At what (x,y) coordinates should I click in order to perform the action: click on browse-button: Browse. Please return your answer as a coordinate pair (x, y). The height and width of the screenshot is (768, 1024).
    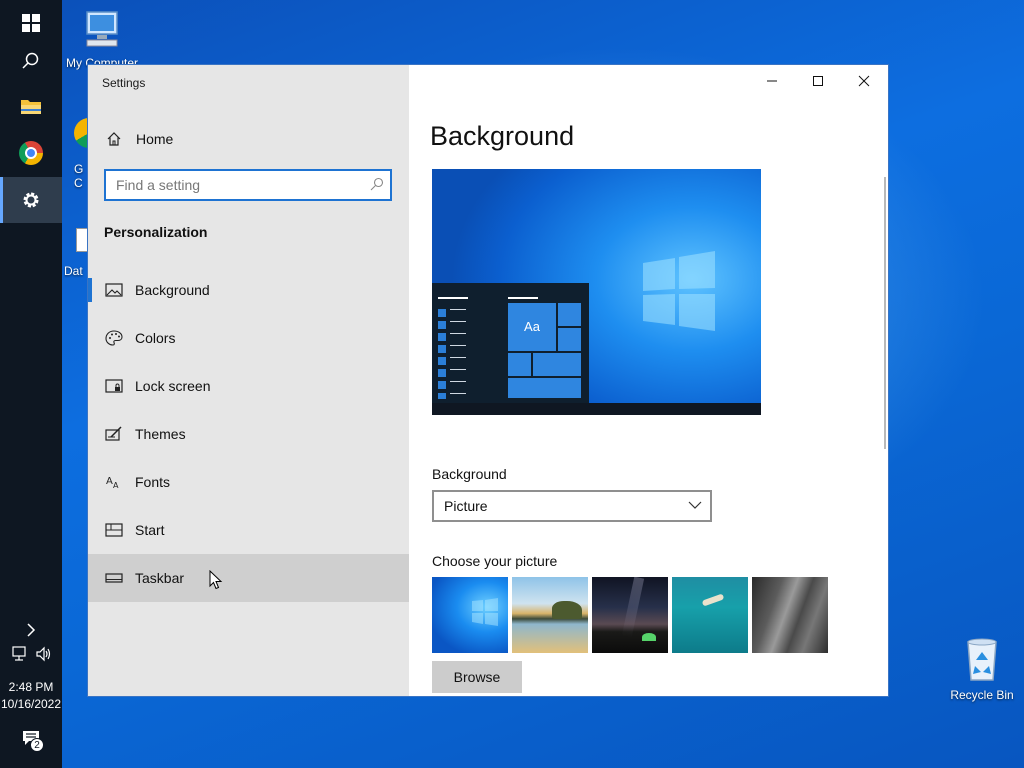
    Looking at the image, I should click on (477, 677).